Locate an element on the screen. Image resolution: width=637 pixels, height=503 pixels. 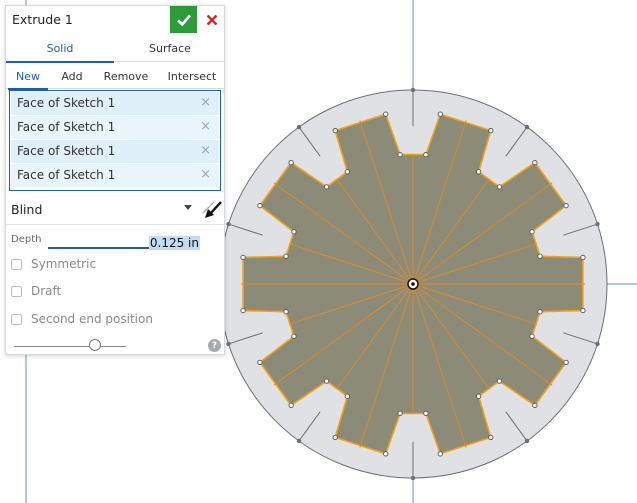
end-type-select: Blind is located at coordinates (115, 210).